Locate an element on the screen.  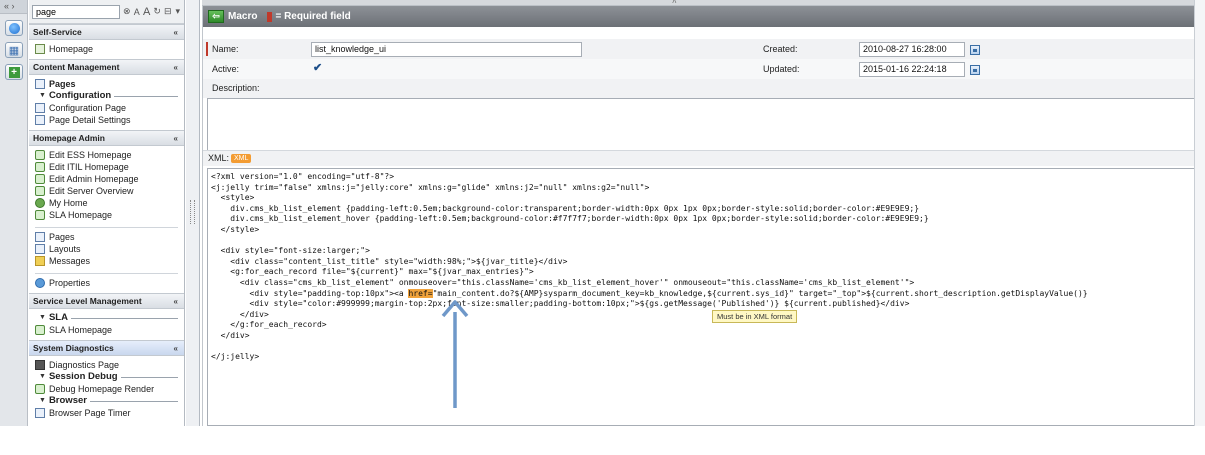
refresh-icon: ↻ is located at coordinates (157, 11).